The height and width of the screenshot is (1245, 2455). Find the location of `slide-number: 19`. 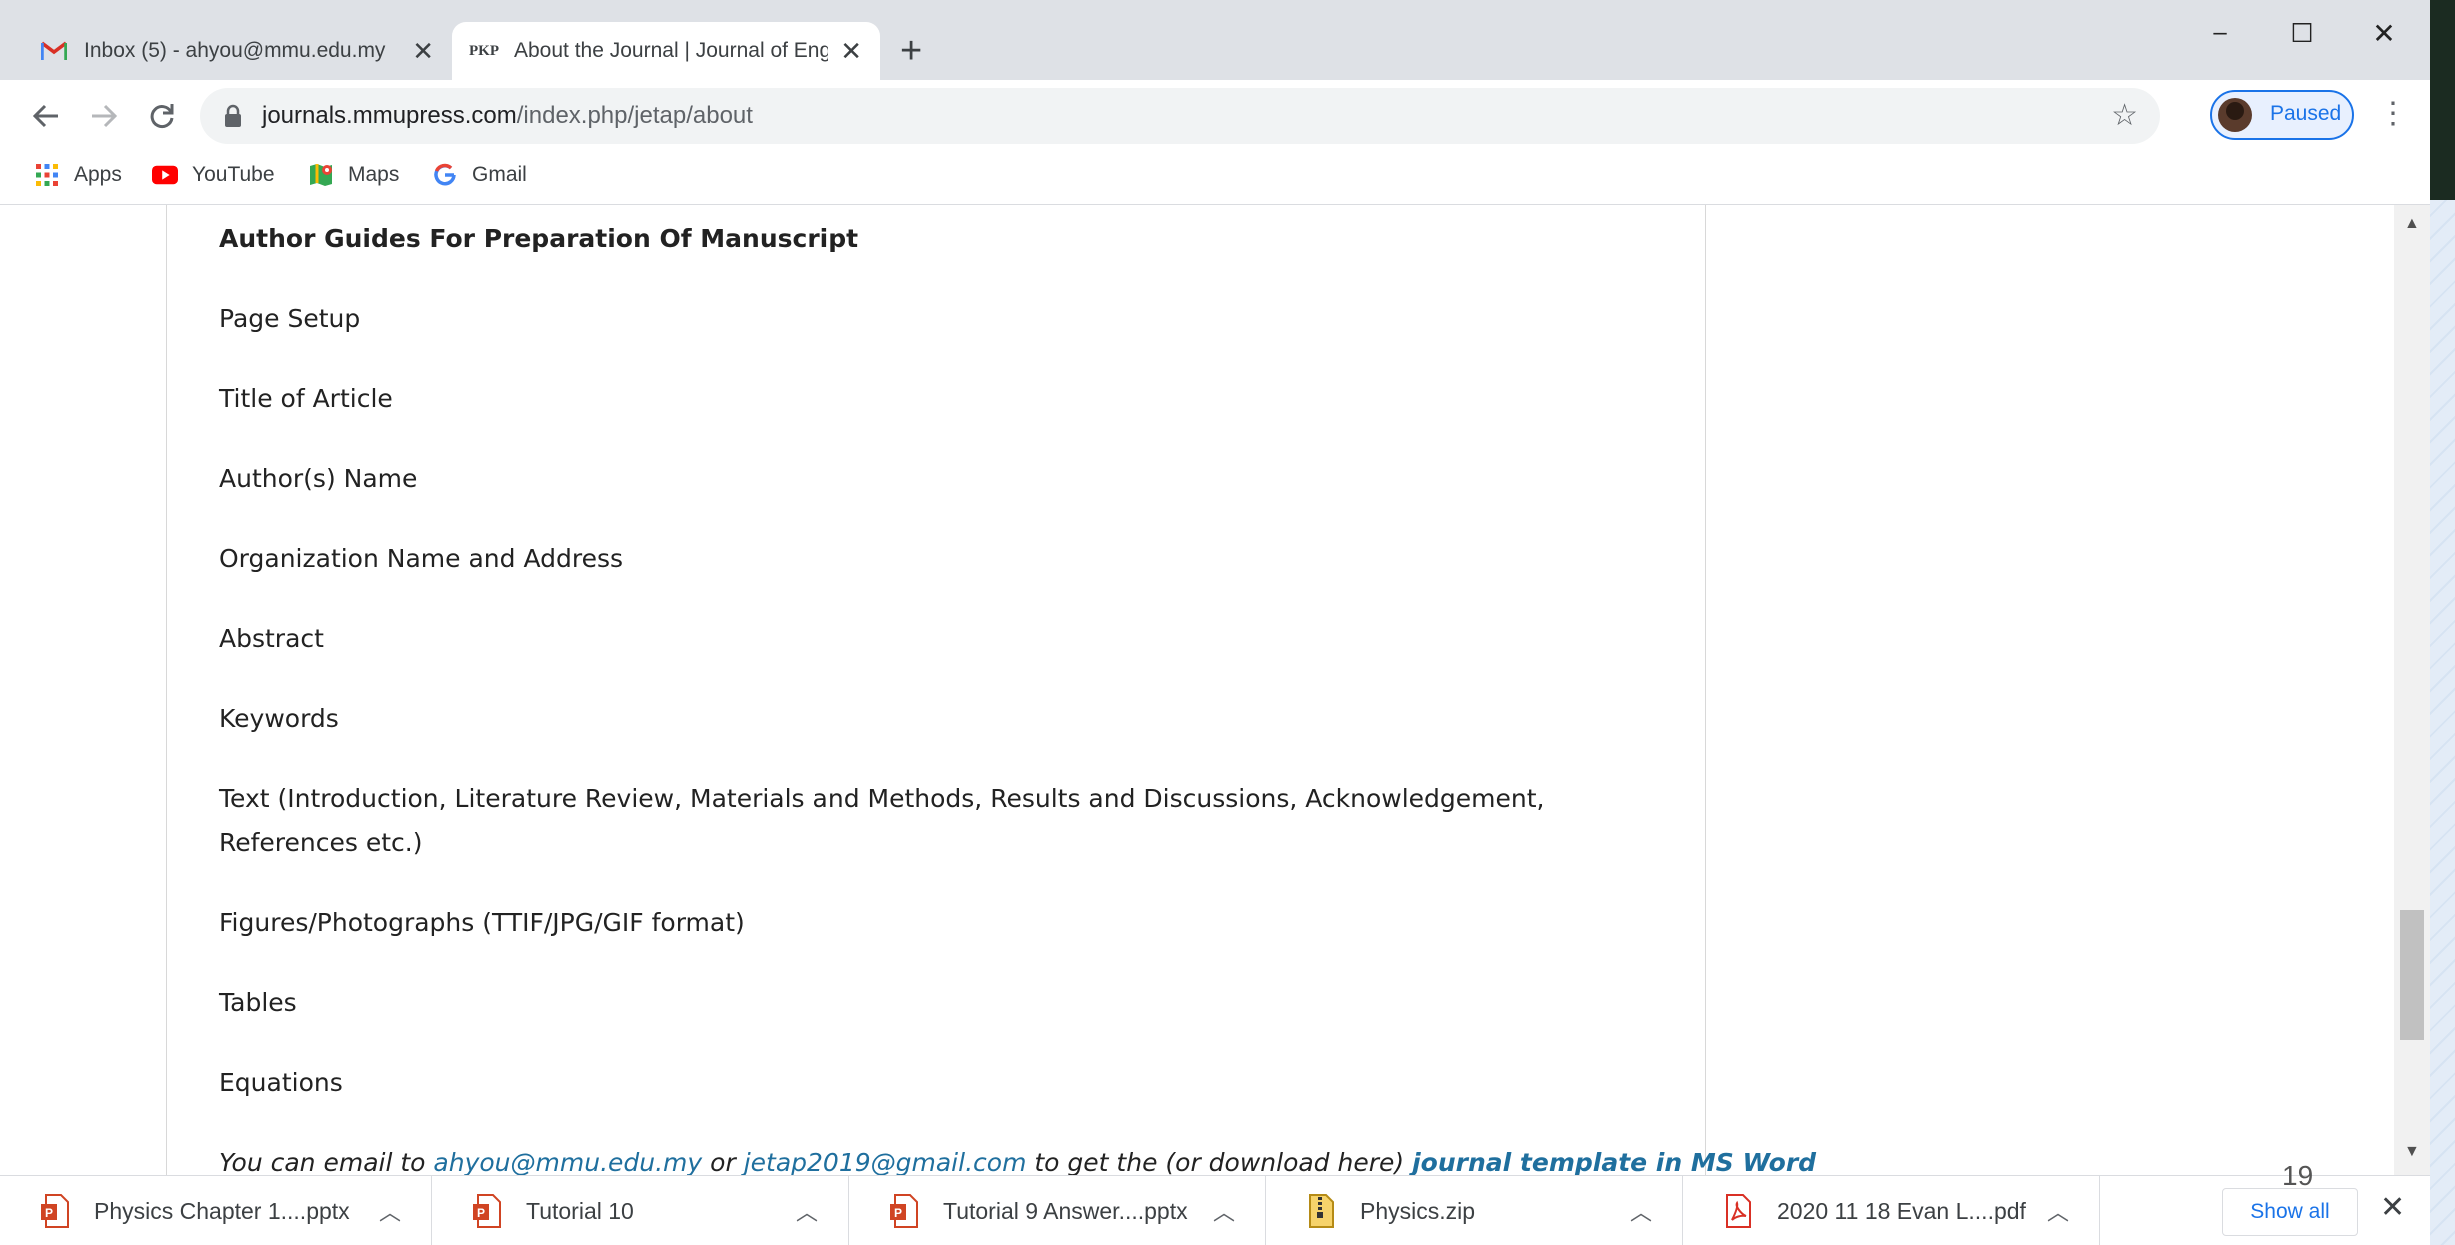

slide-number: 19 is located at coordinates (2298, 1175).